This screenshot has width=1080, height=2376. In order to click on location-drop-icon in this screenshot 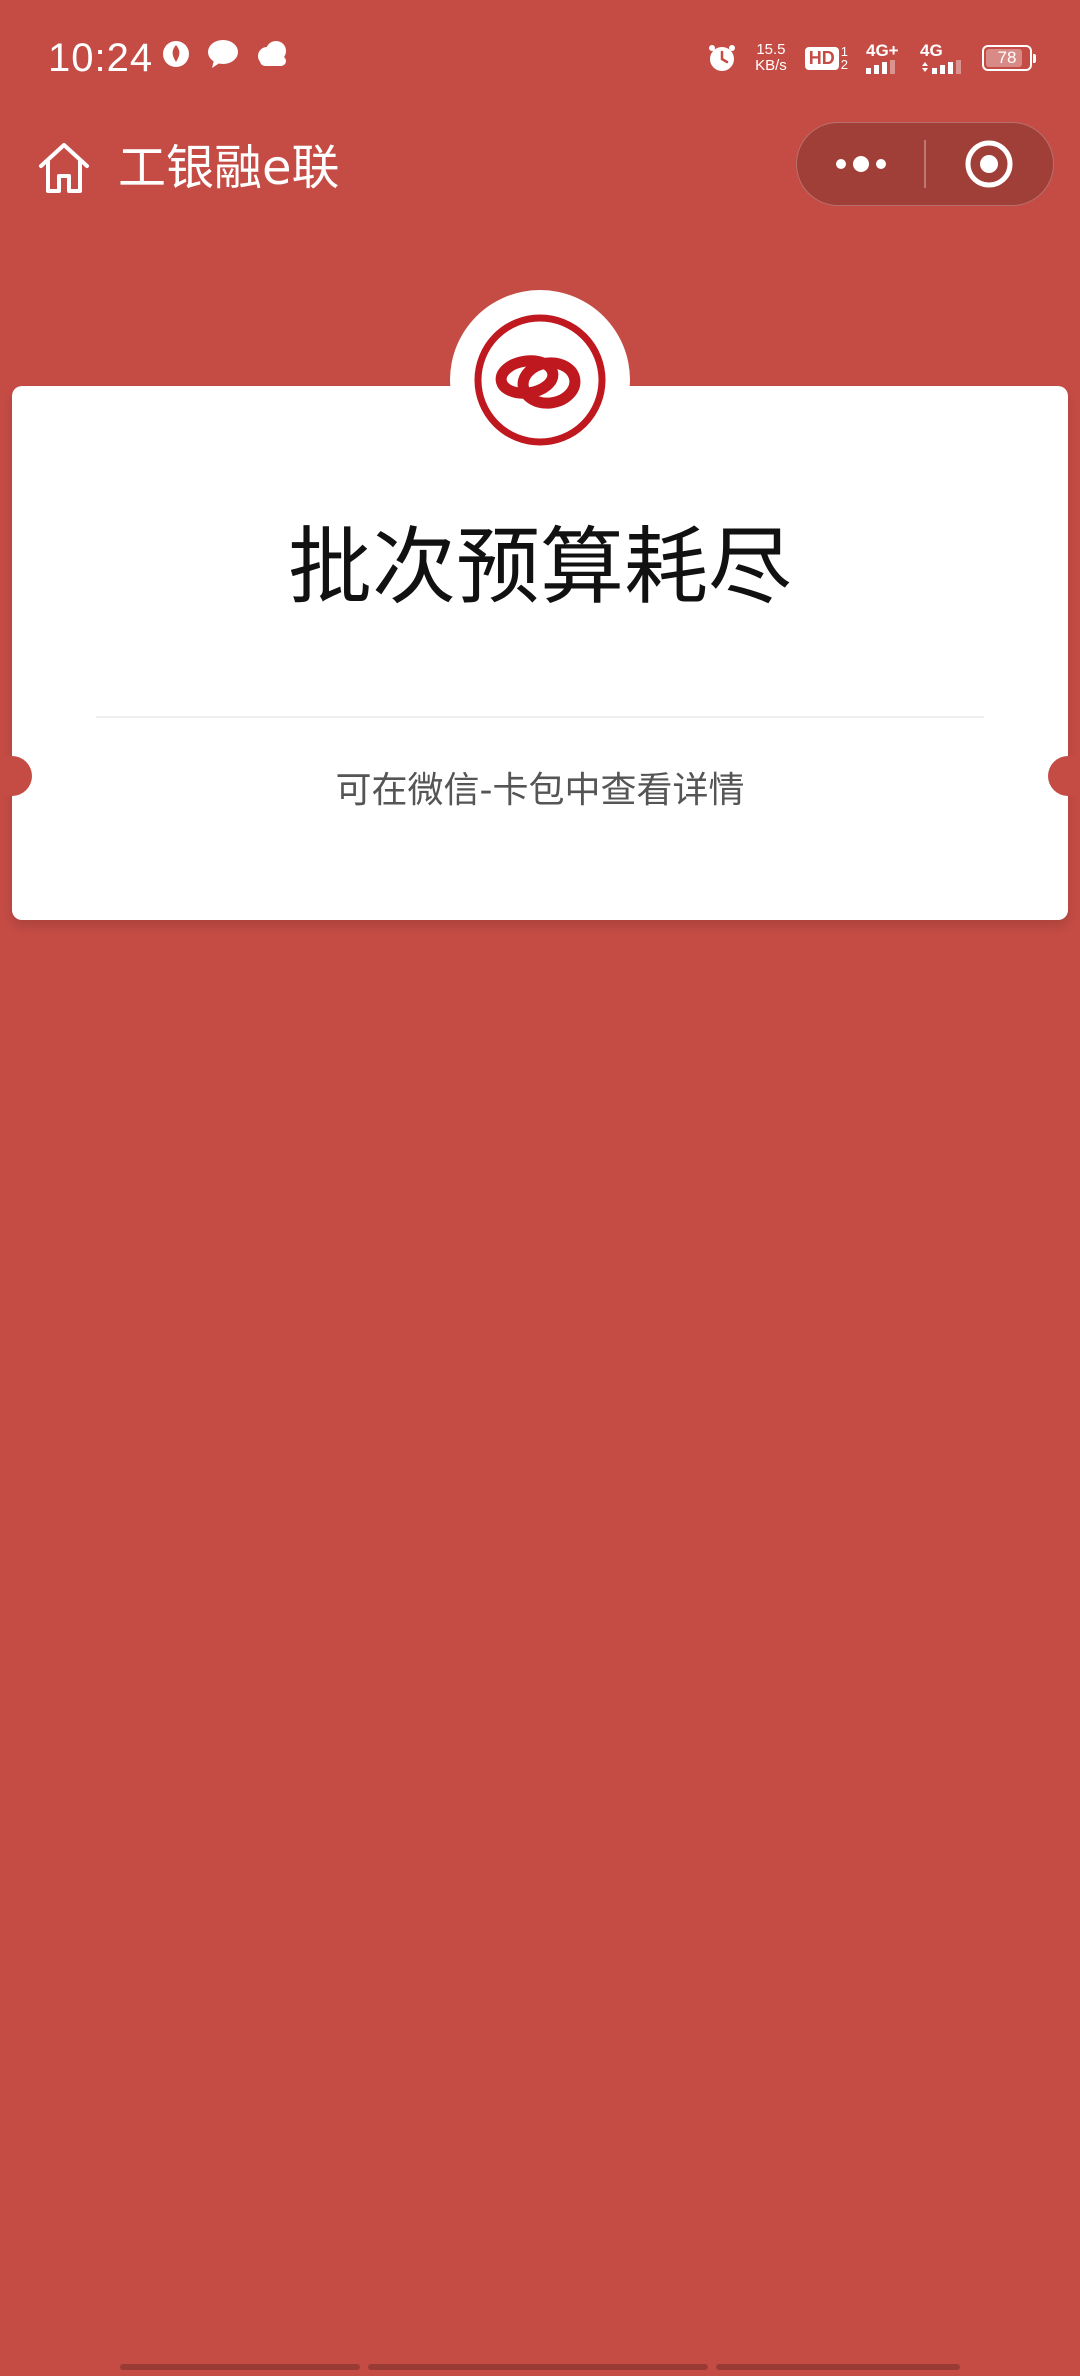, I will do `click(176, 54)`.